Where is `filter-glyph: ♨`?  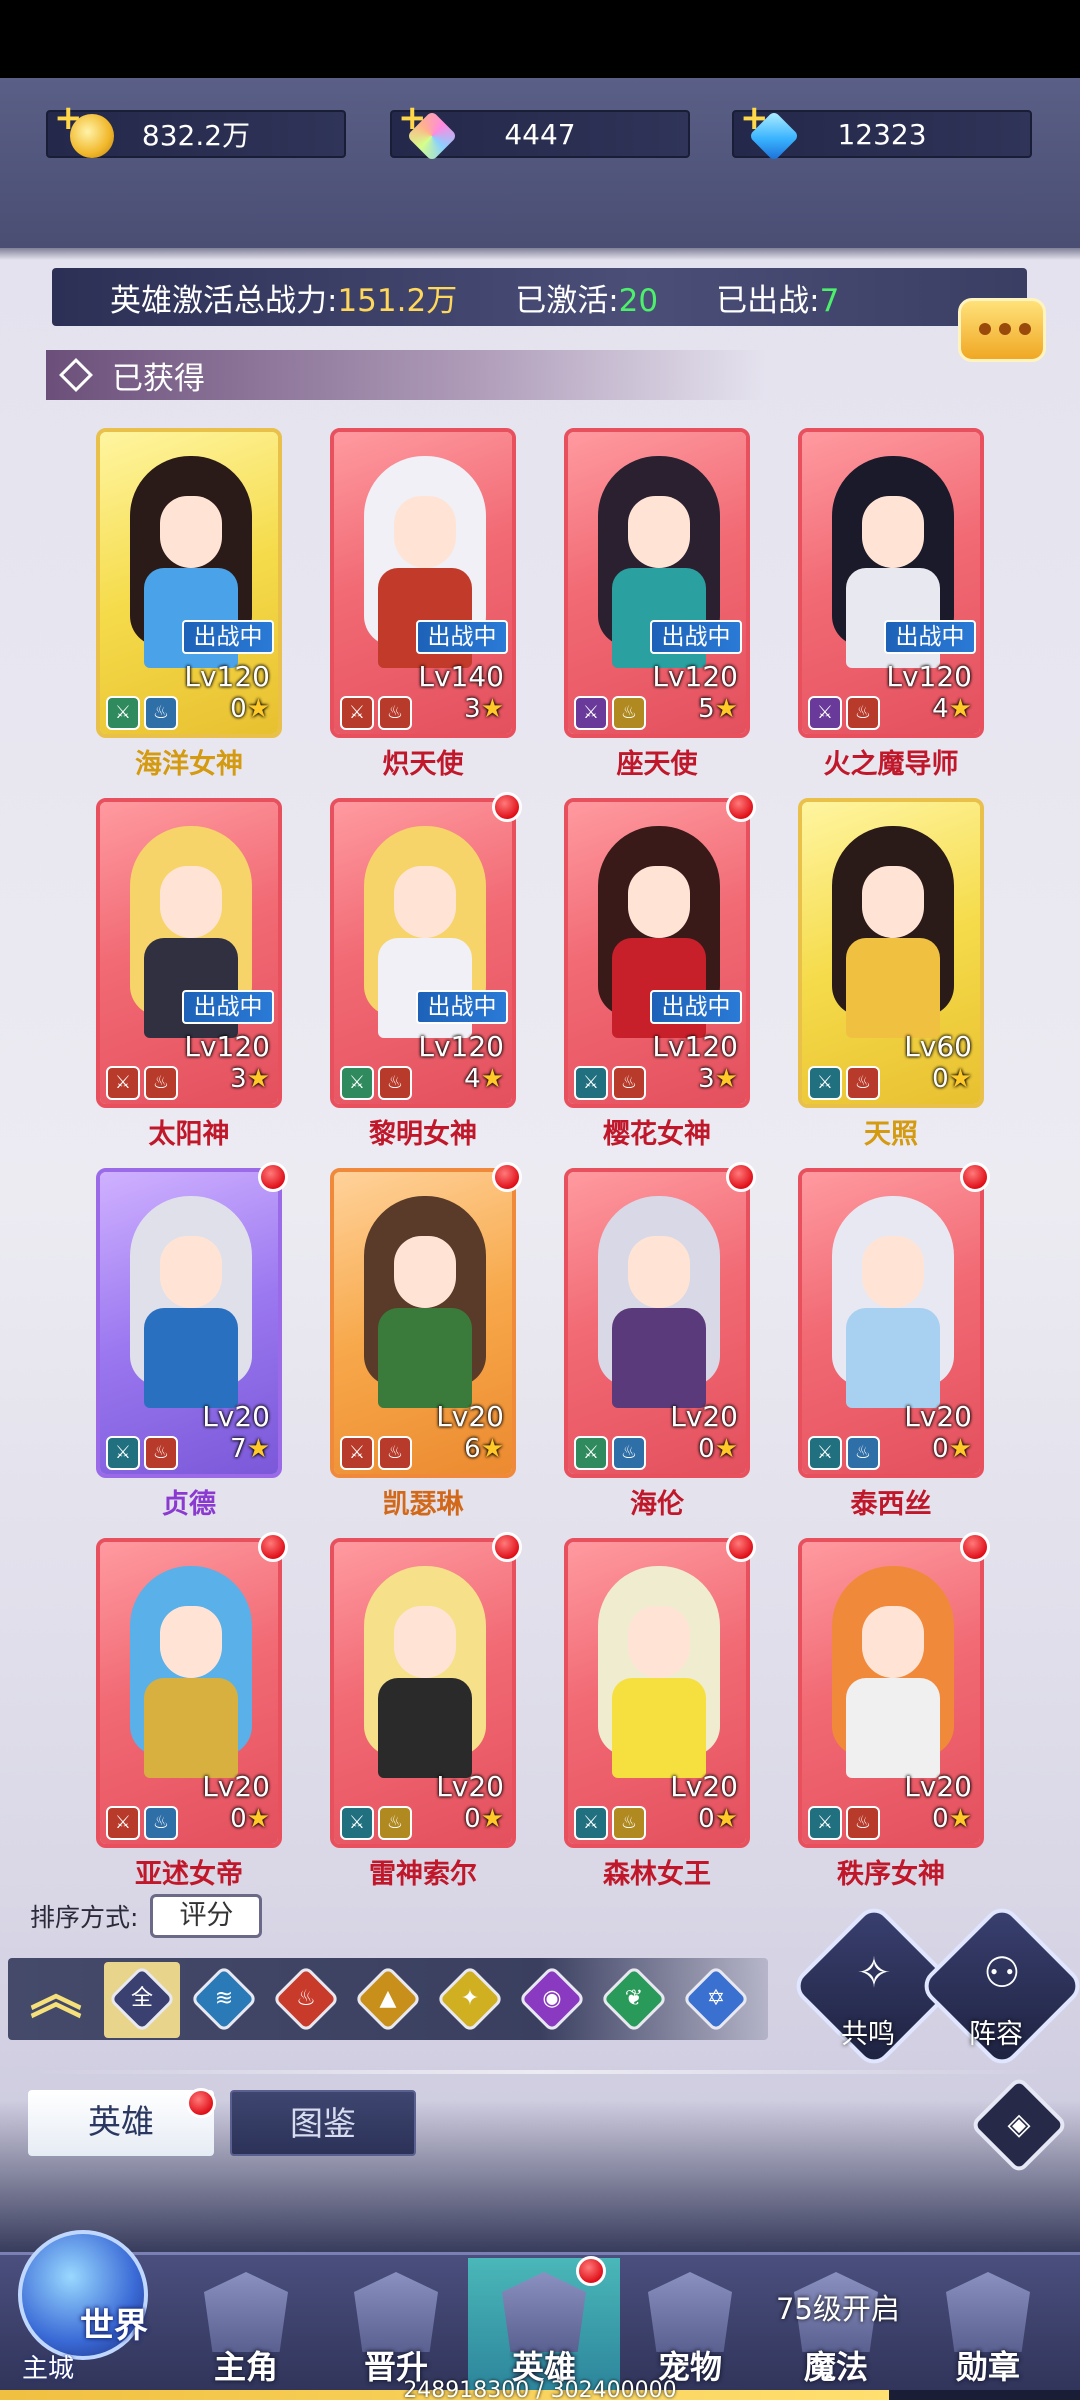
filter-glyph: ♨ is located at coordinates (306, 1998).